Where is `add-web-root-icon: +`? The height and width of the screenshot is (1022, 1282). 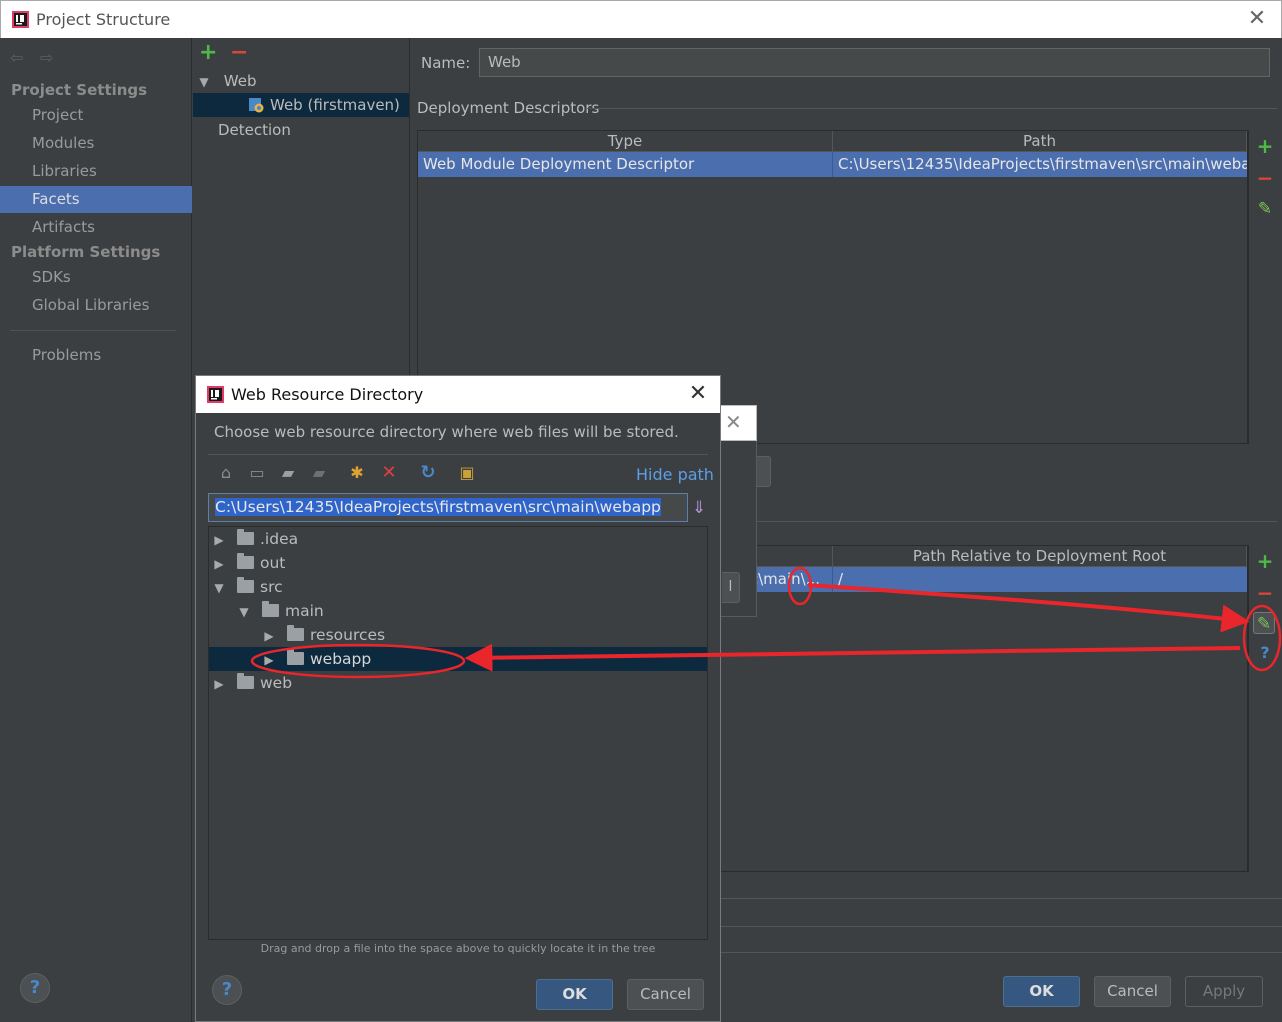 add-web-root-icon: + is located at coordinates (1265, 561).